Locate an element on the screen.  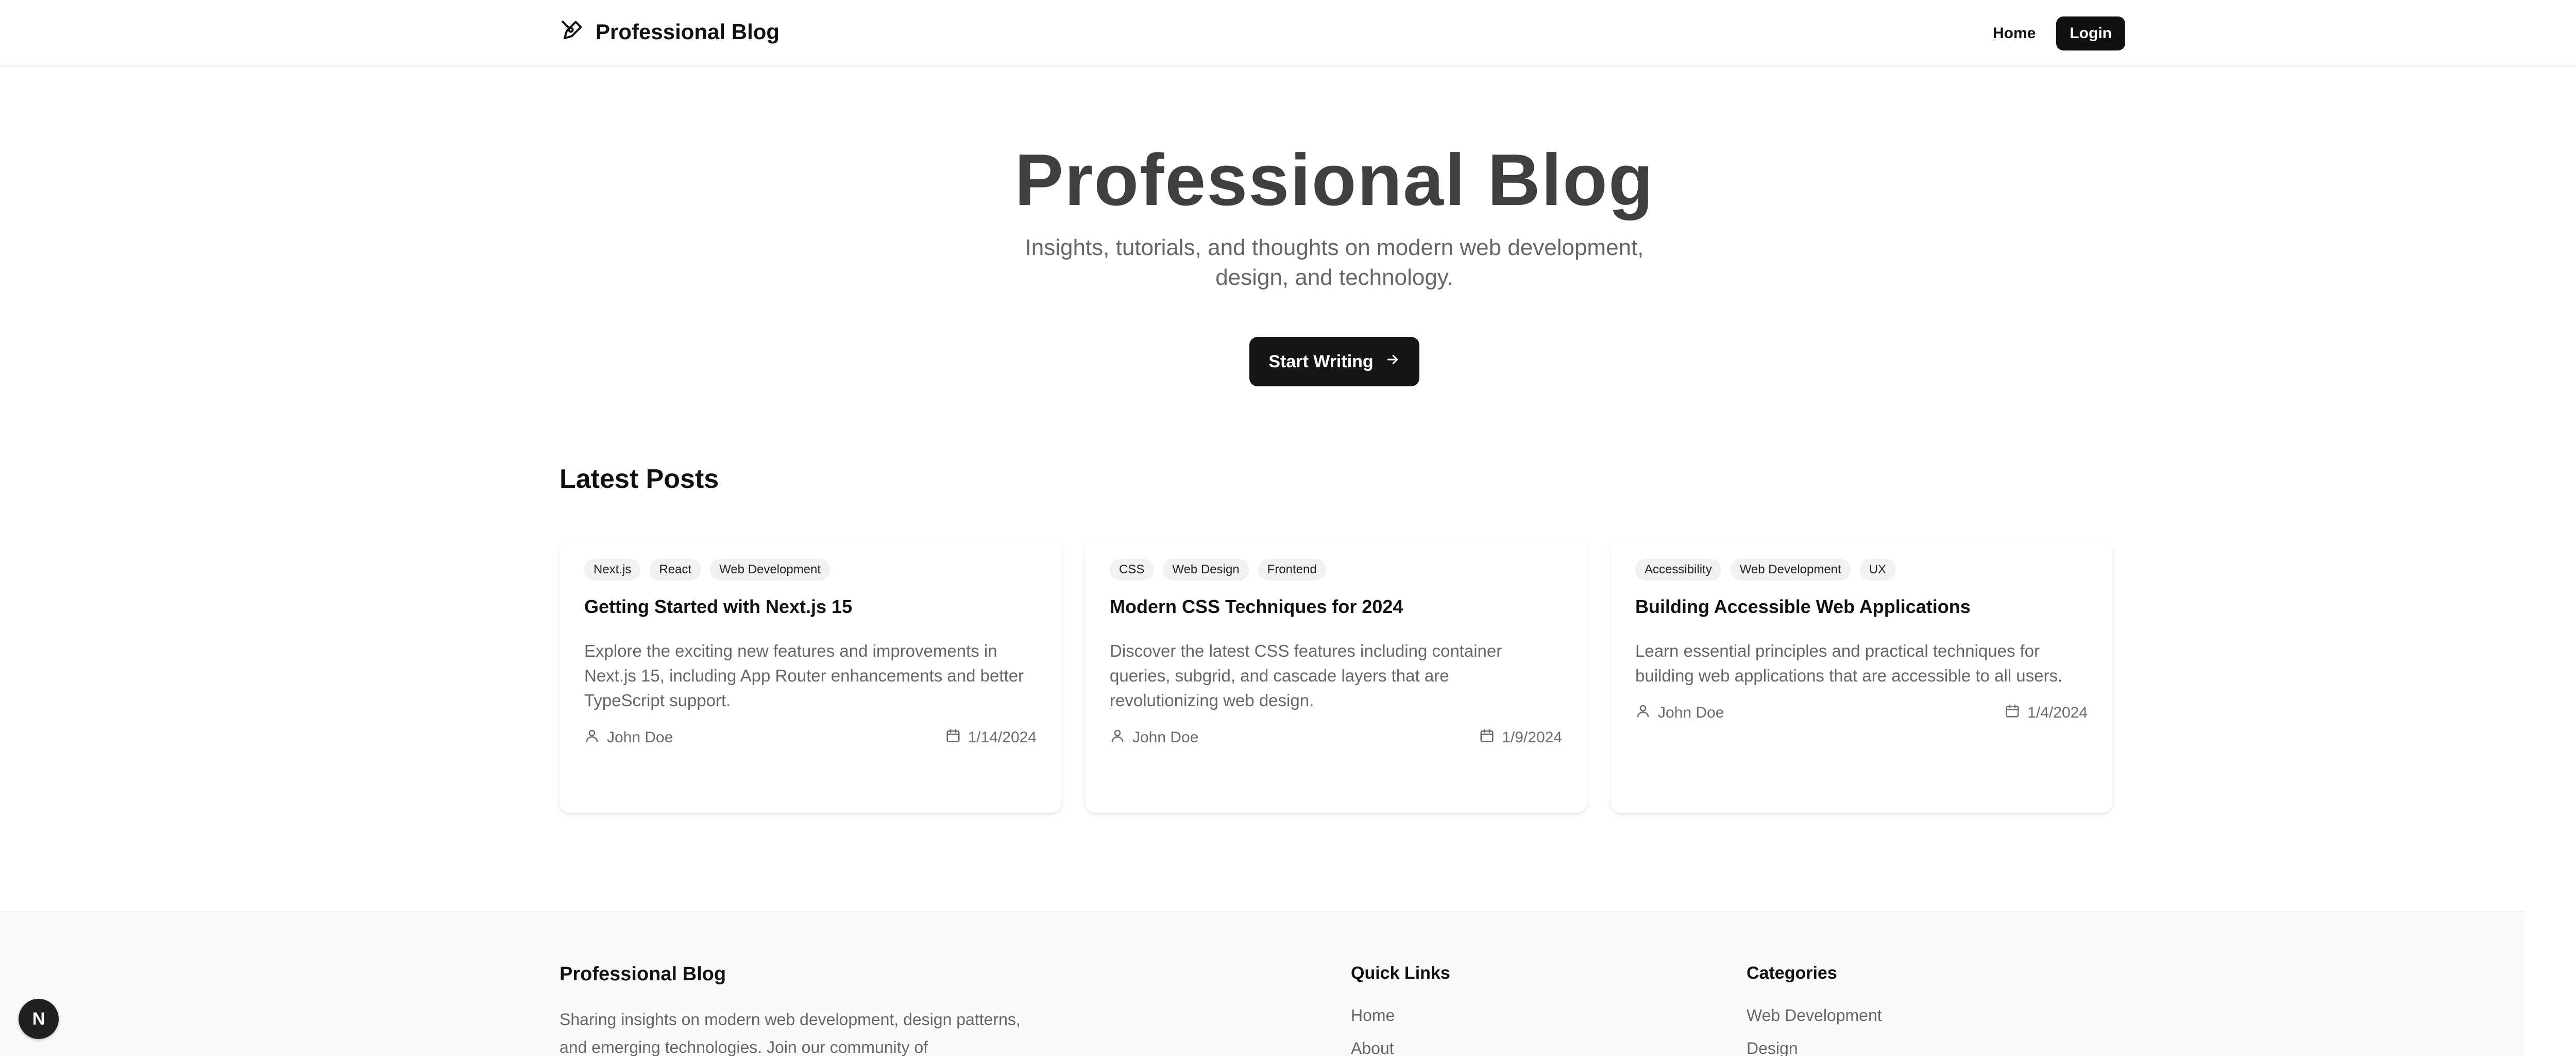
quick-links-list: Home About is located at coordinates (1400, 1027).